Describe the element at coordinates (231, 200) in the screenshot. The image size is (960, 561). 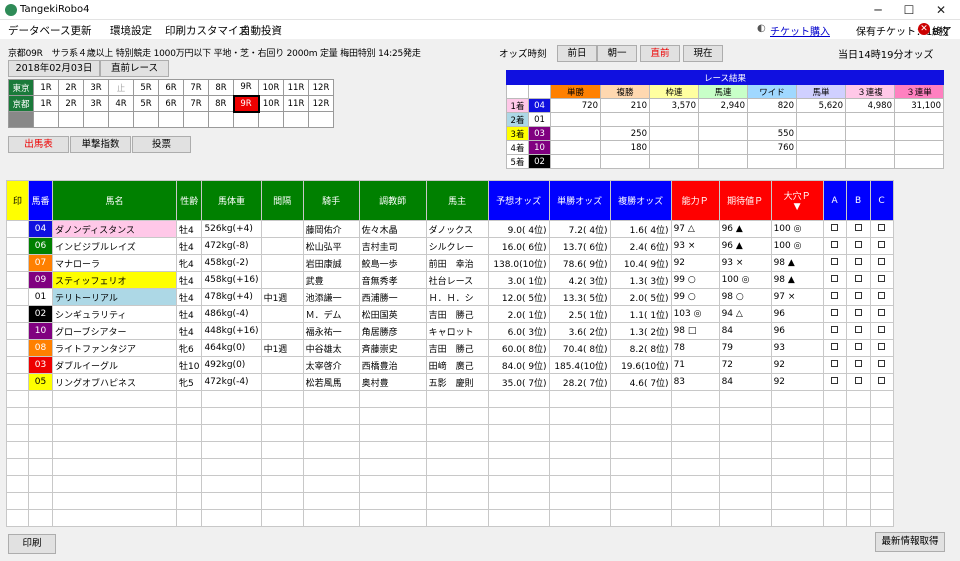
I see `column-header: 馬体重` at that location.